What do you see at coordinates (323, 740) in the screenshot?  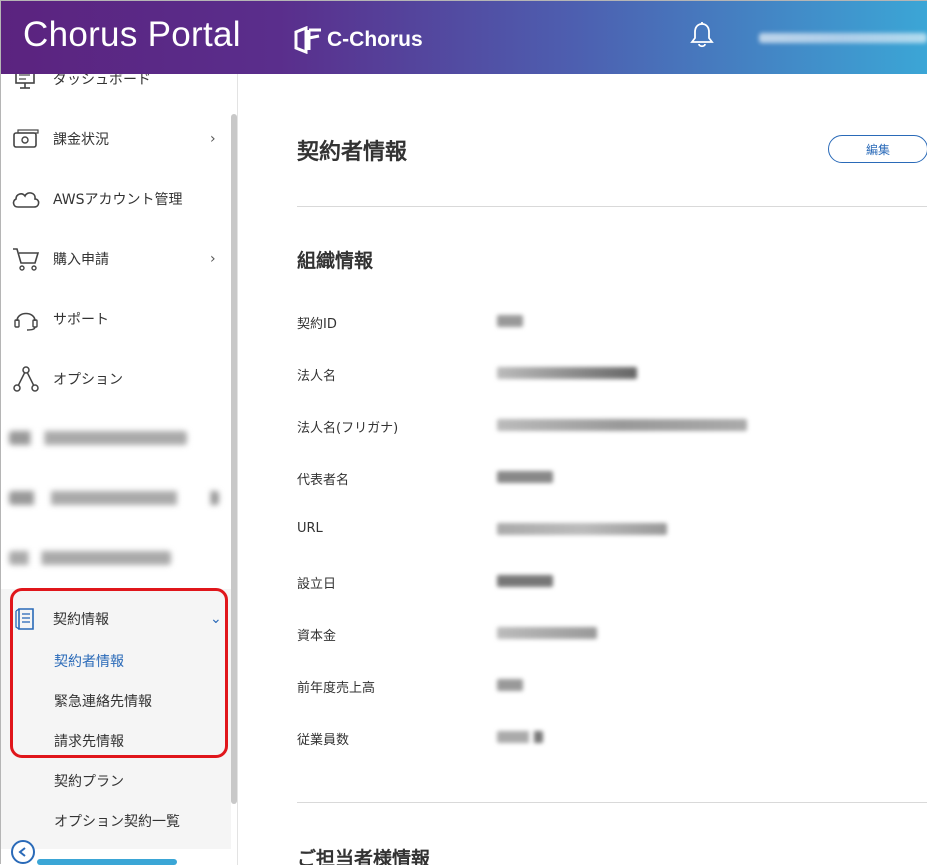 I see `field-label-employees: 従業員数` at bounding box center [323, 740].